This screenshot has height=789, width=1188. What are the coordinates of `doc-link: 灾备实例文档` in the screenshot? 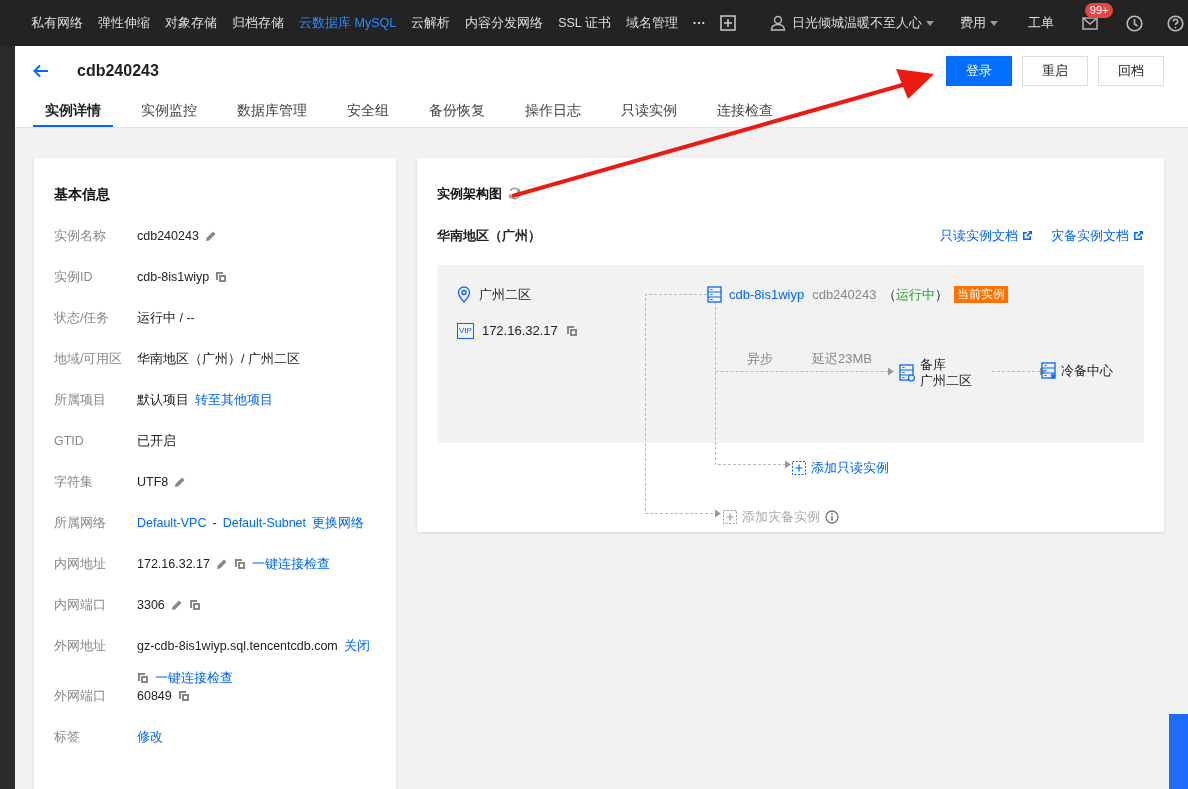 It's located at (1090, 235).